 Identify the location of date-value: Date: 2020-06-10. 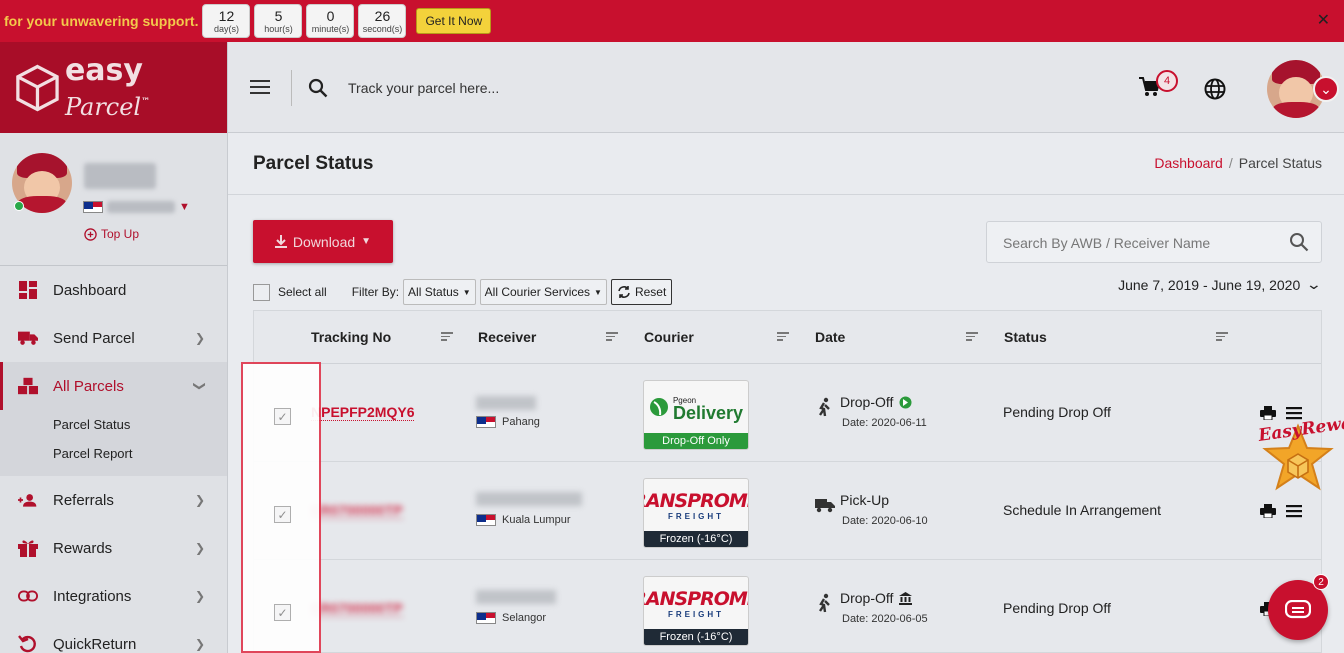
(885, 521).